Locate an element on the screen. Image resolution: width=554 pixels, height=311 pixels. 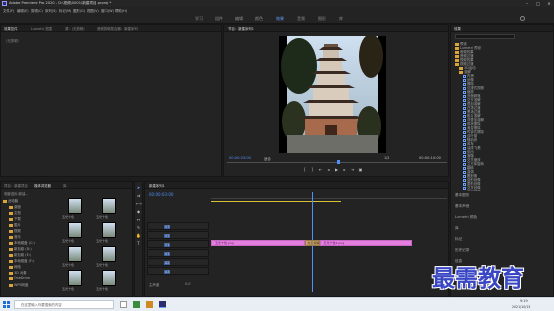
file-tree-item: 文档 is located at coordinates (15, 212).